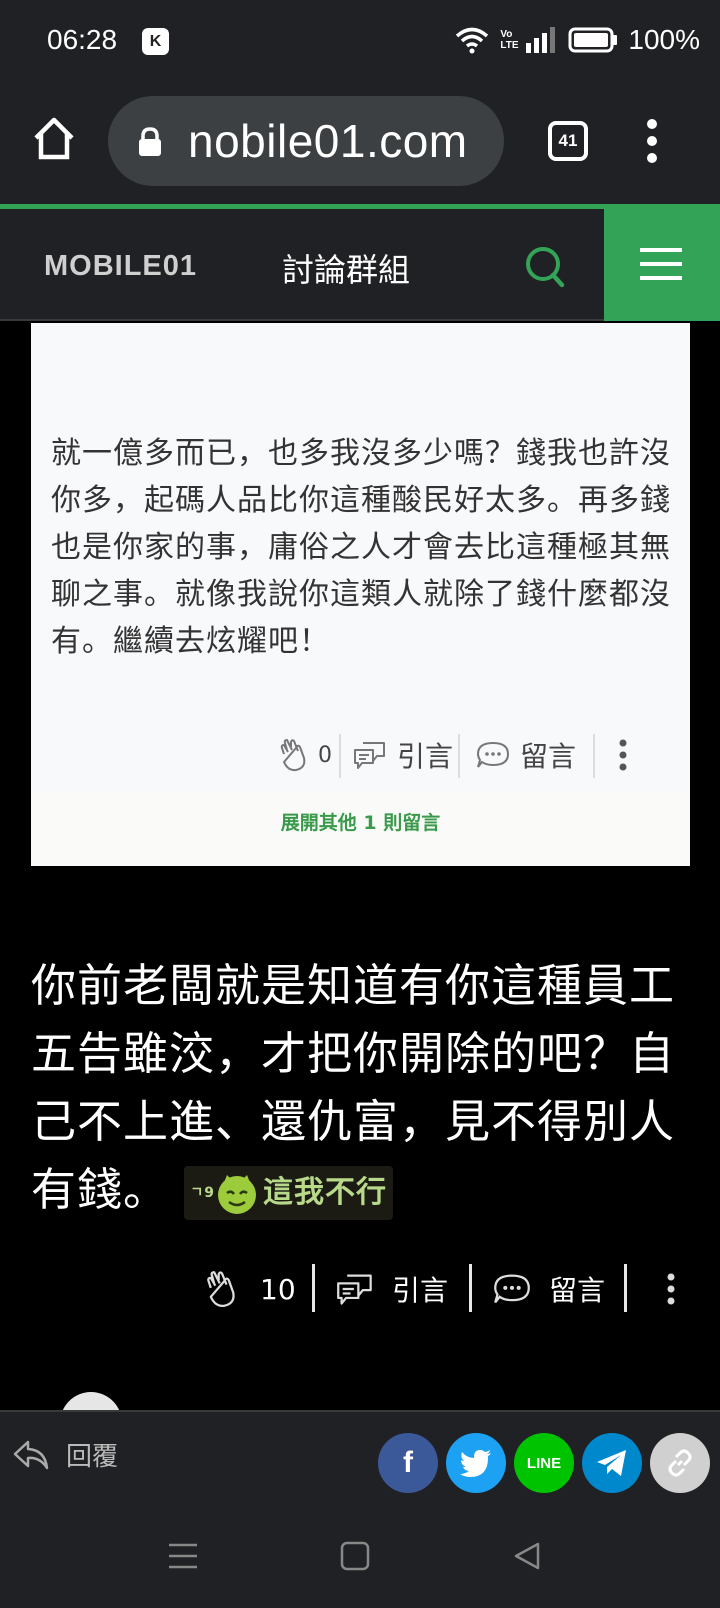 The width and height of the screenshot is (720, 1608). I want to click on k-app-icon: K, so click(155, 41).